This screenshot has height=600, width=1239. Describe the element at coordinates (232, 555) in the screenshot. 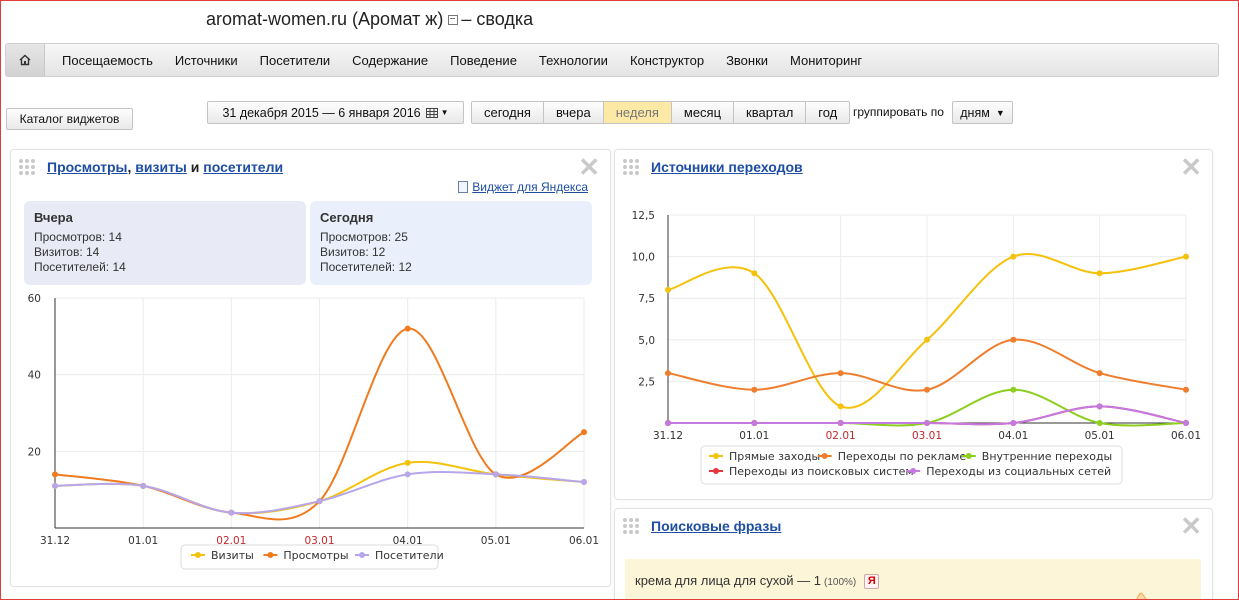

I see `legend-label: Визиты` at that location.